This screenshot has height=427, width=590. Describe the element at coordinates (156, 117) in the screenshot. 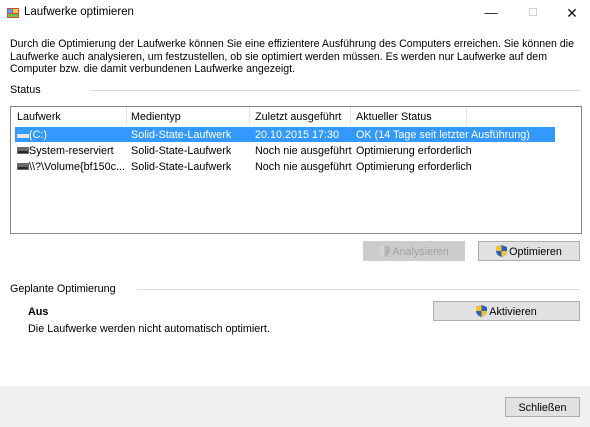

I see `column-header-media: Medientyp` at that location.